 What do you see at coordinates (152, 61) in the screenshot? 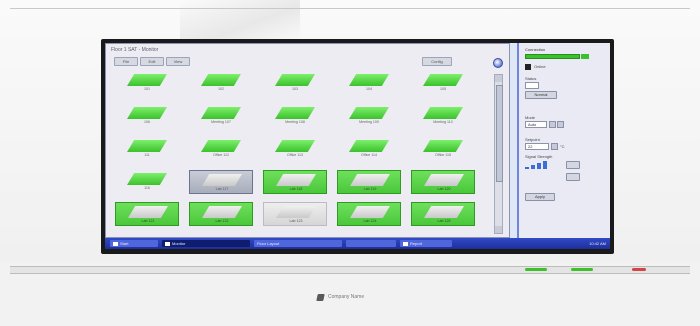
I see `toolbar-edit-button: Edit` at bounding box center [152, 61].